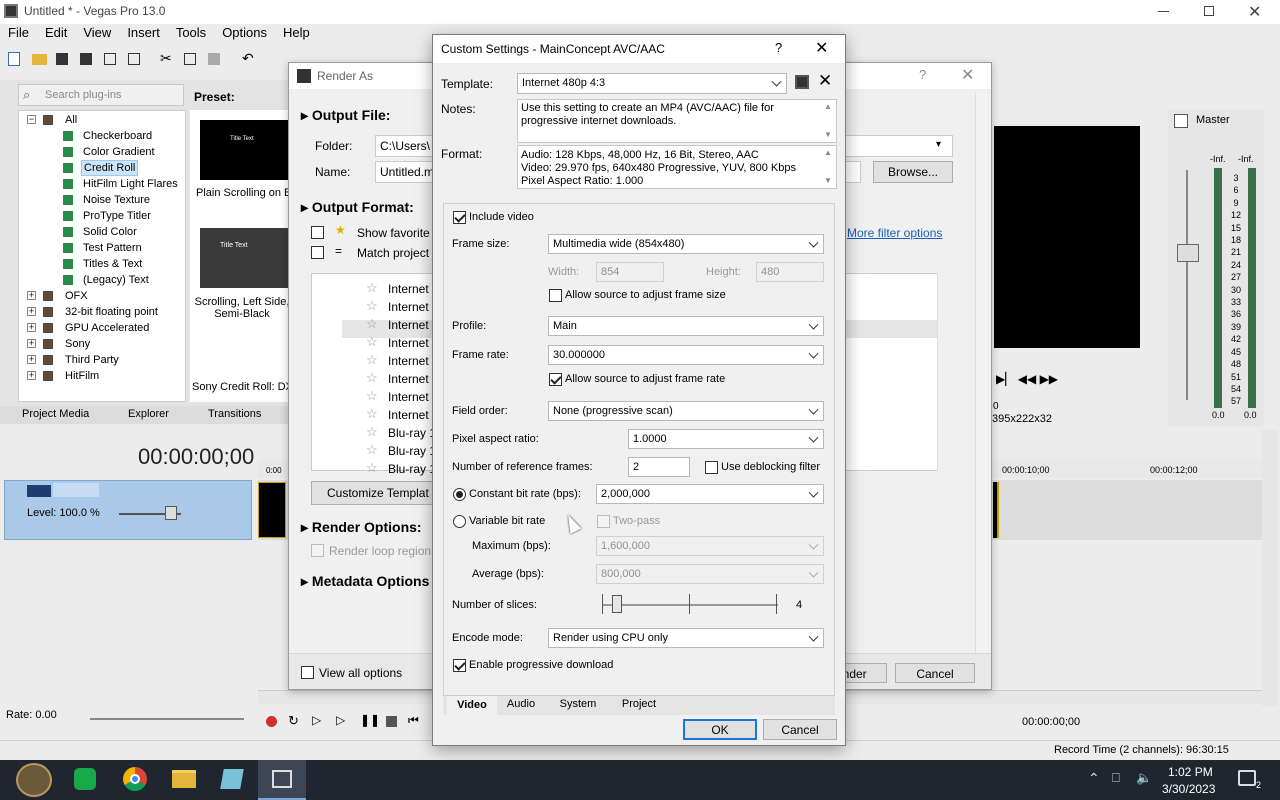  I want to click on notes-scrollbar: ▲ ▼, so click(828, 121).